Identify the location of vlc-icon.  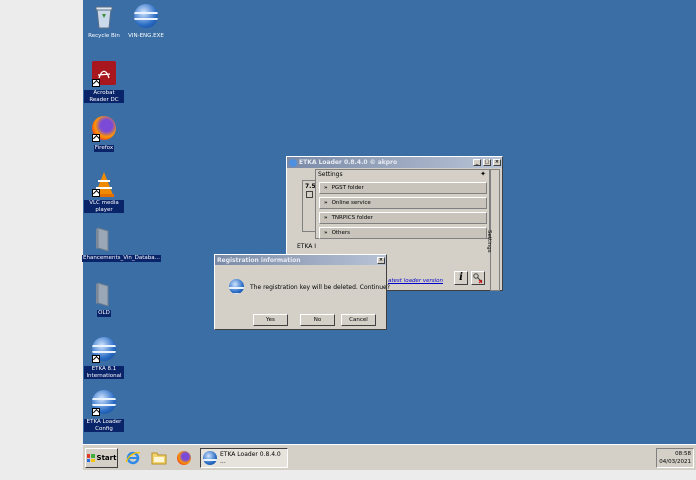
(104, 184).